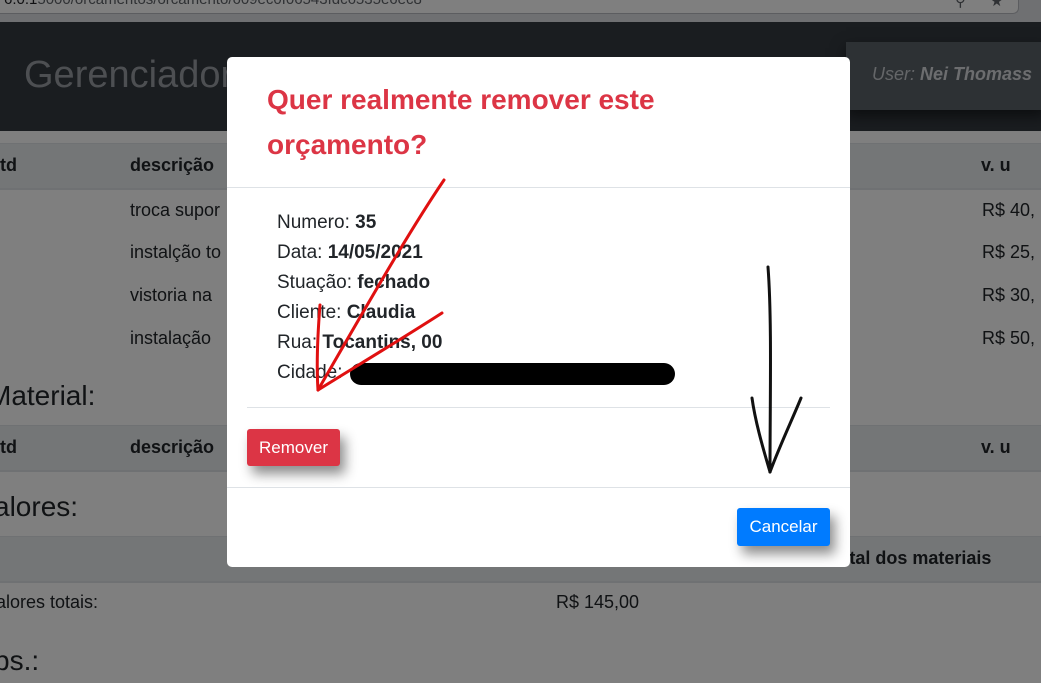  I want to click on field-cidade: Cidade:, so click(310, 372).